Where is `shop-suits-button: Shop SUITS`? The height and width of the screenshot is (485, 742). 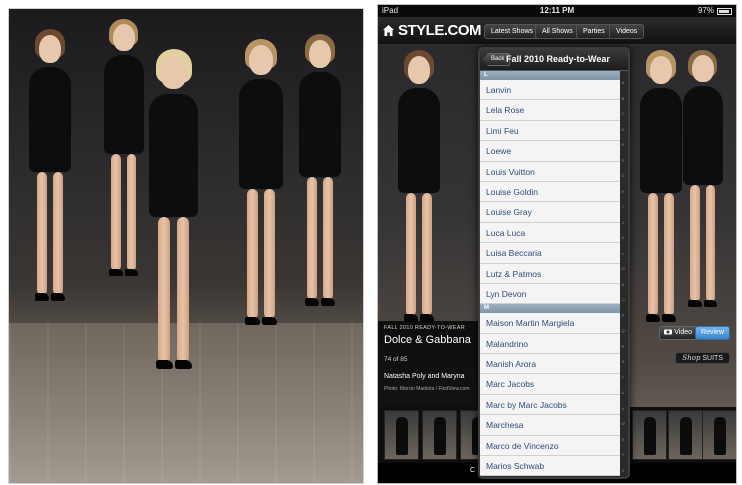
shop-suits-button: Shop SUITS is located at coordinates (702, 358).